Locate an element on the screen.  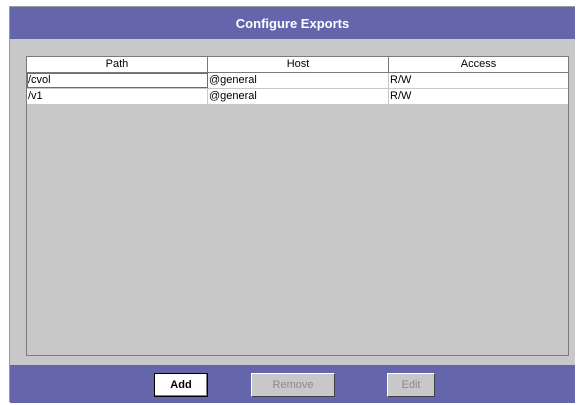
edit-button: Edit is located at coordinates (411, 385).